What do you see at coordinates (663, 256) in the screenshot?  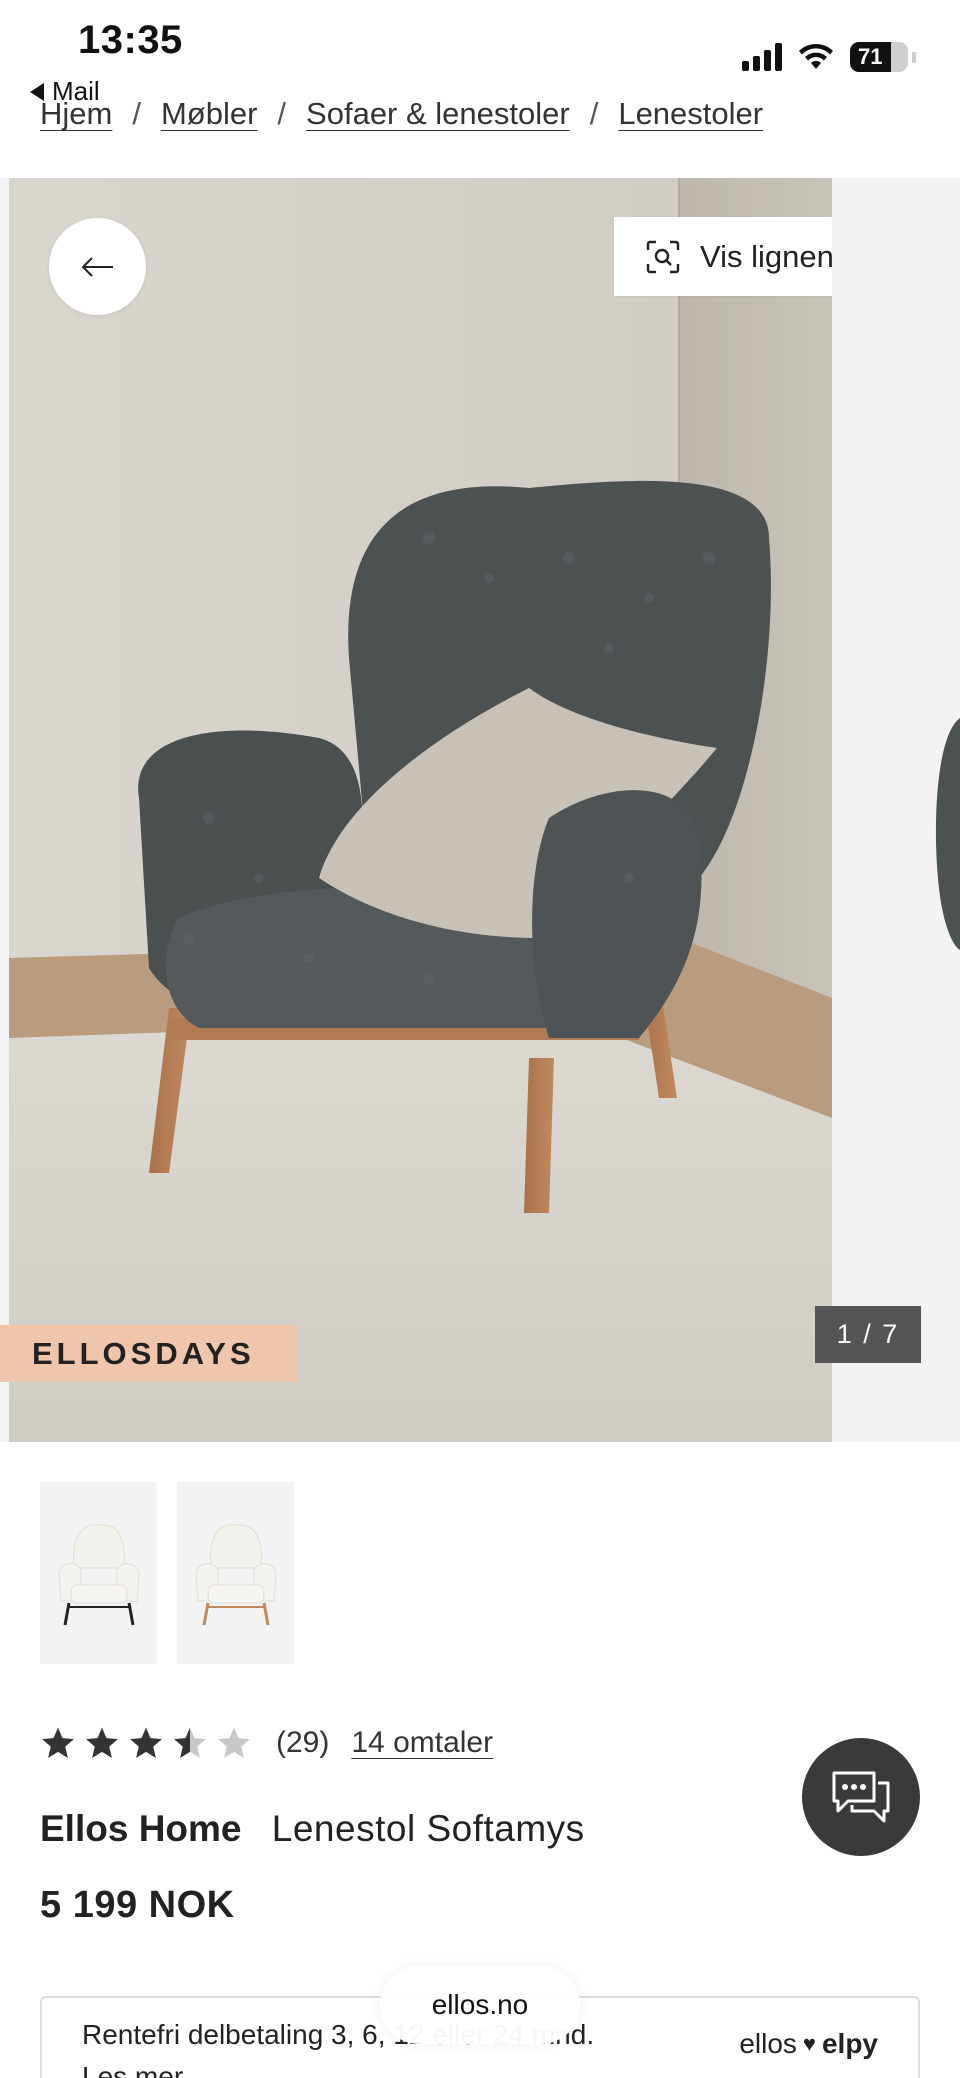 I see `visual-search-icon` at bounding box center [663, 256].